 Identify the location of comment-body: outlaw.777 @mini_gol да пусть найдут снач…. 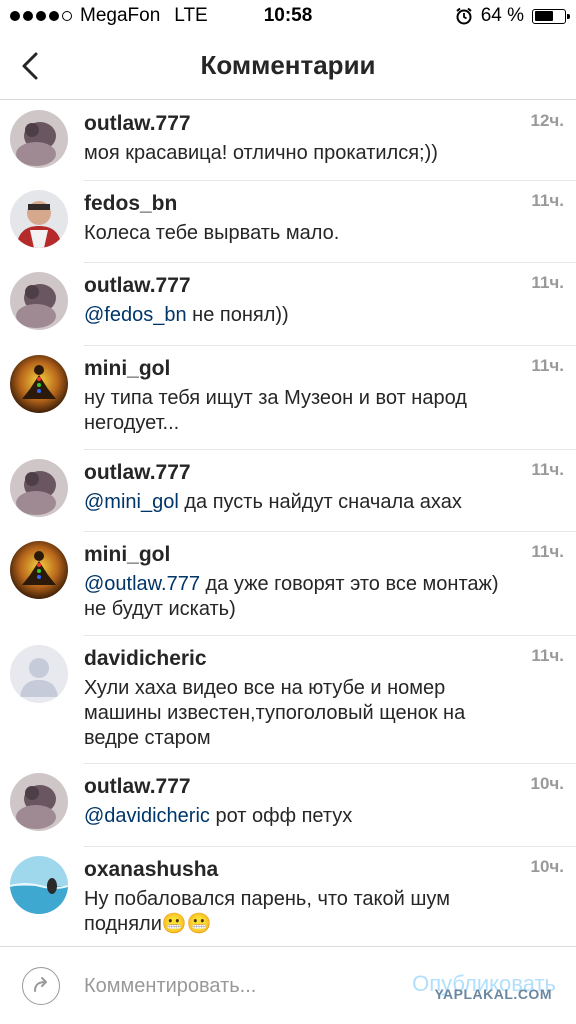
(330, 482).